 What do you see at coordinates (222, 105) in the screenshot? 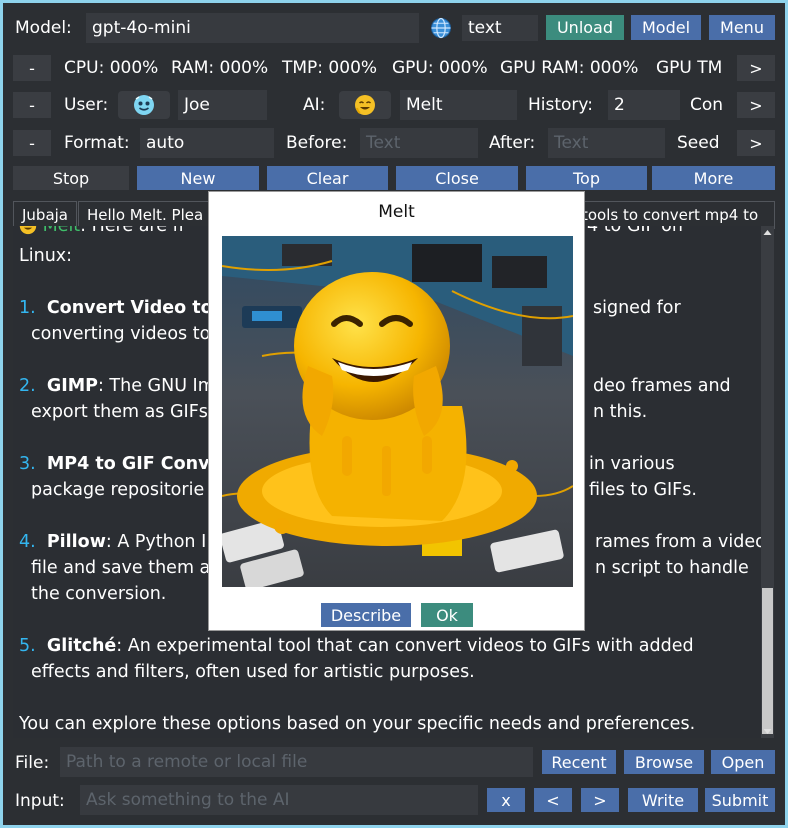
I see `user-name-input: Joe` at bounding box center [222, 105].